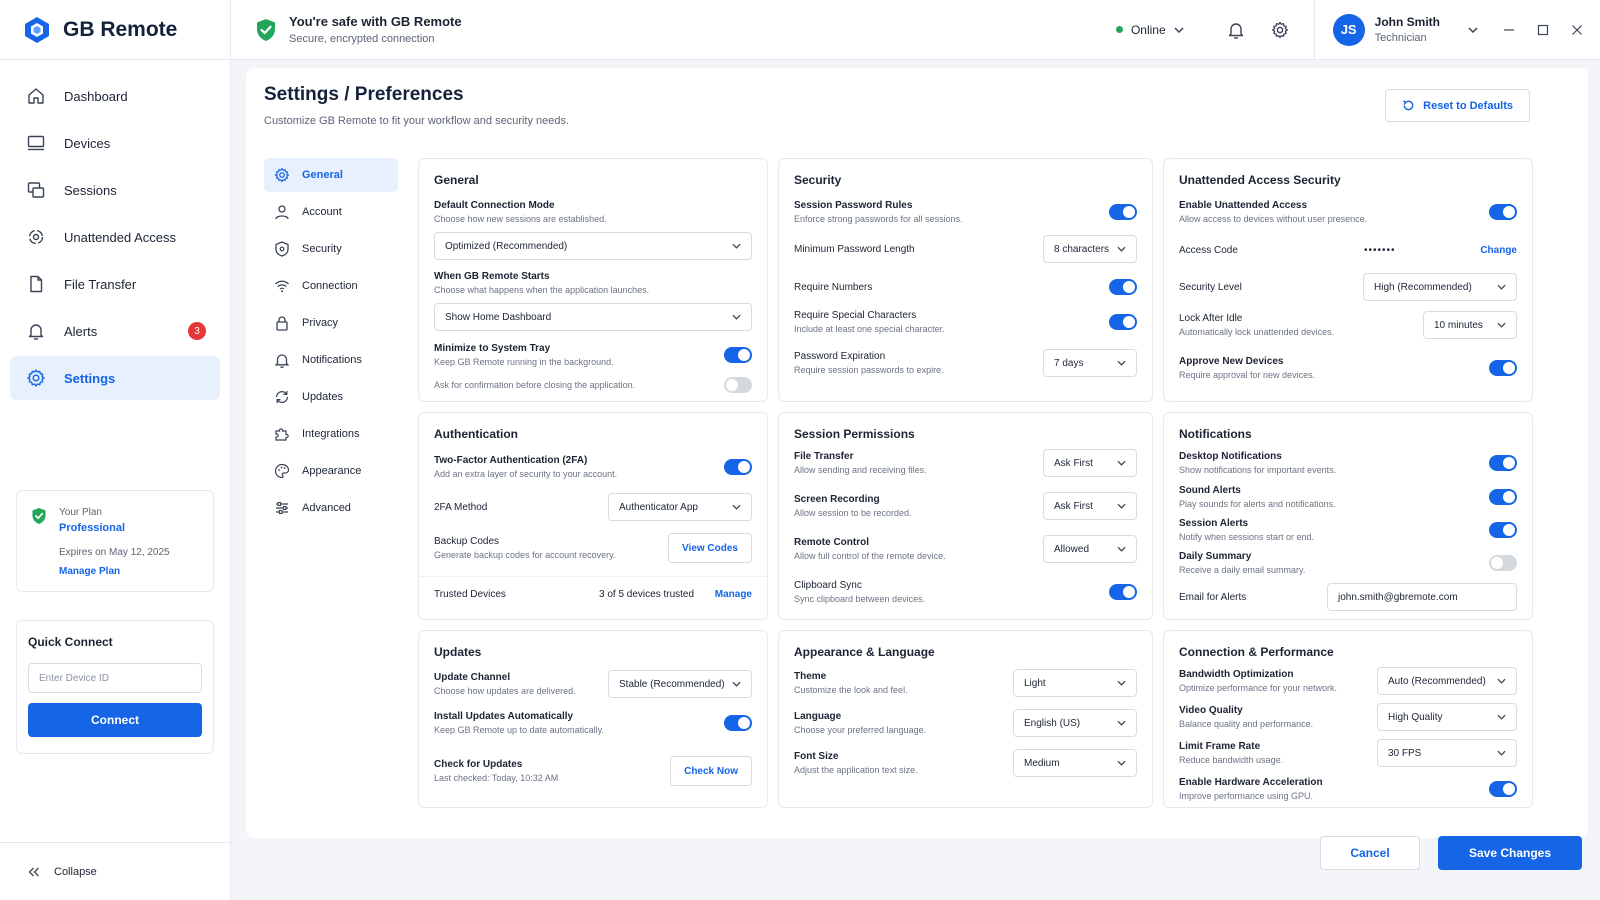 The height and width of the screenshot is (900, 1600). What do you see at coordinates (1503, 212) in the screenshot?
I see `enable-unattended-toggle` at bounding box center [1503, 212].